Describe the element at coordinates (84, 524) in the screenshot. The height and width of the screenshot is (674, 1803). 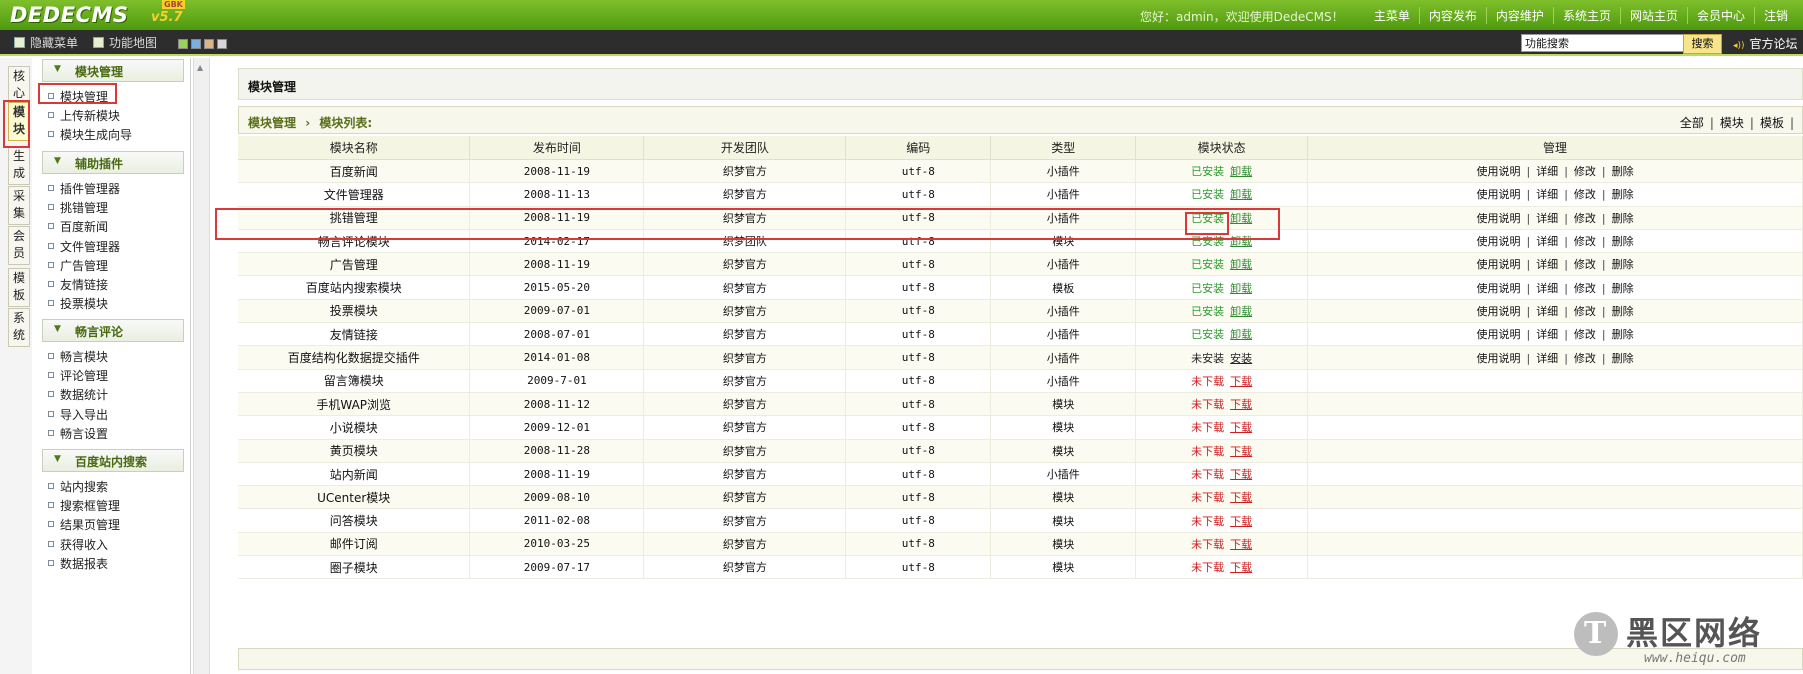
I see `sidebar-item: 结果页管理` at that location.